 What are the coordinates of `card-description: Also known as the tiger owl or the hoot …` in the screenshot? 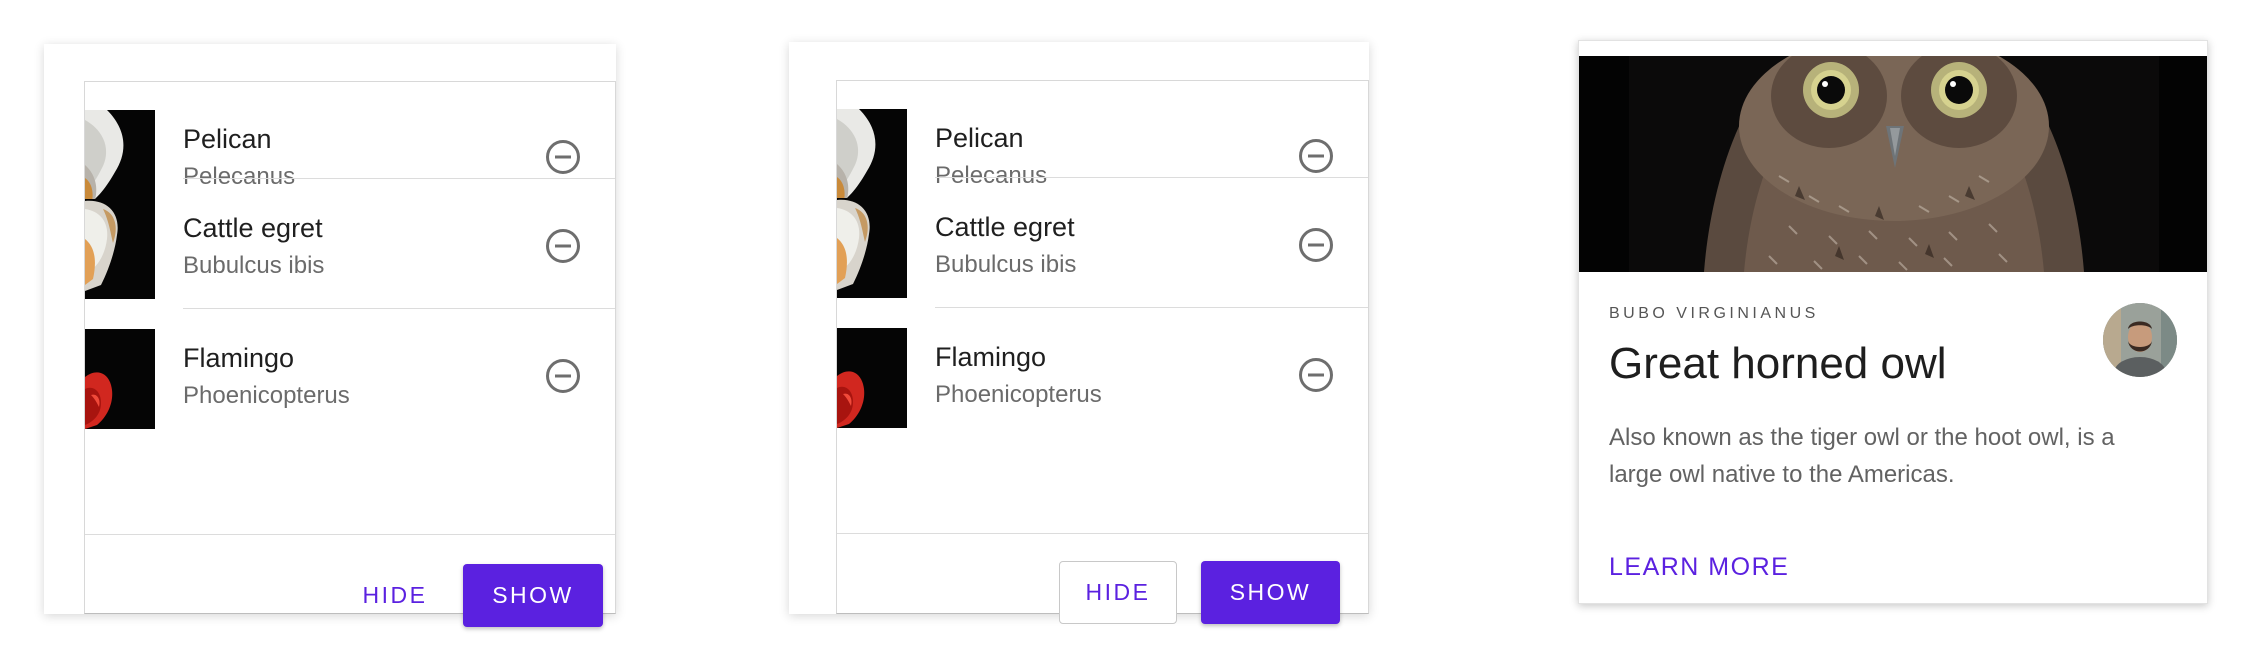 It's located at (1862, 456).